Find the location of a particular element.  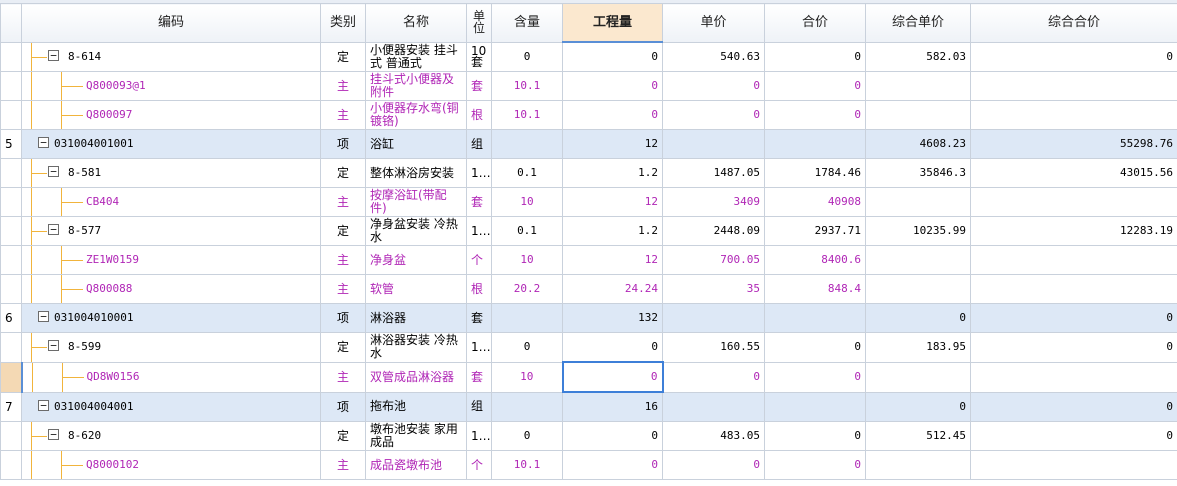

code-cell: Q800093@1 is located at coordinates (171, 86).